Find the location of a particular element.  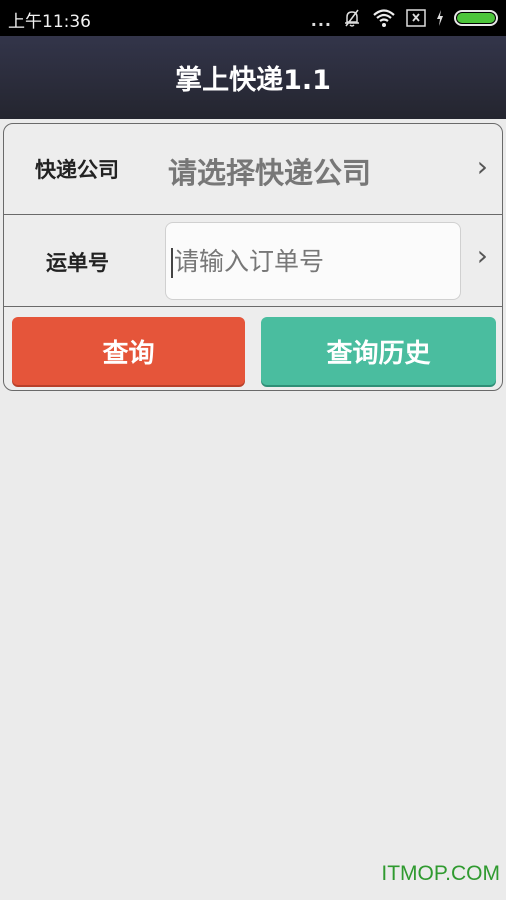

company-select: 请选择快递公司 is located at coordinates (332, 168).